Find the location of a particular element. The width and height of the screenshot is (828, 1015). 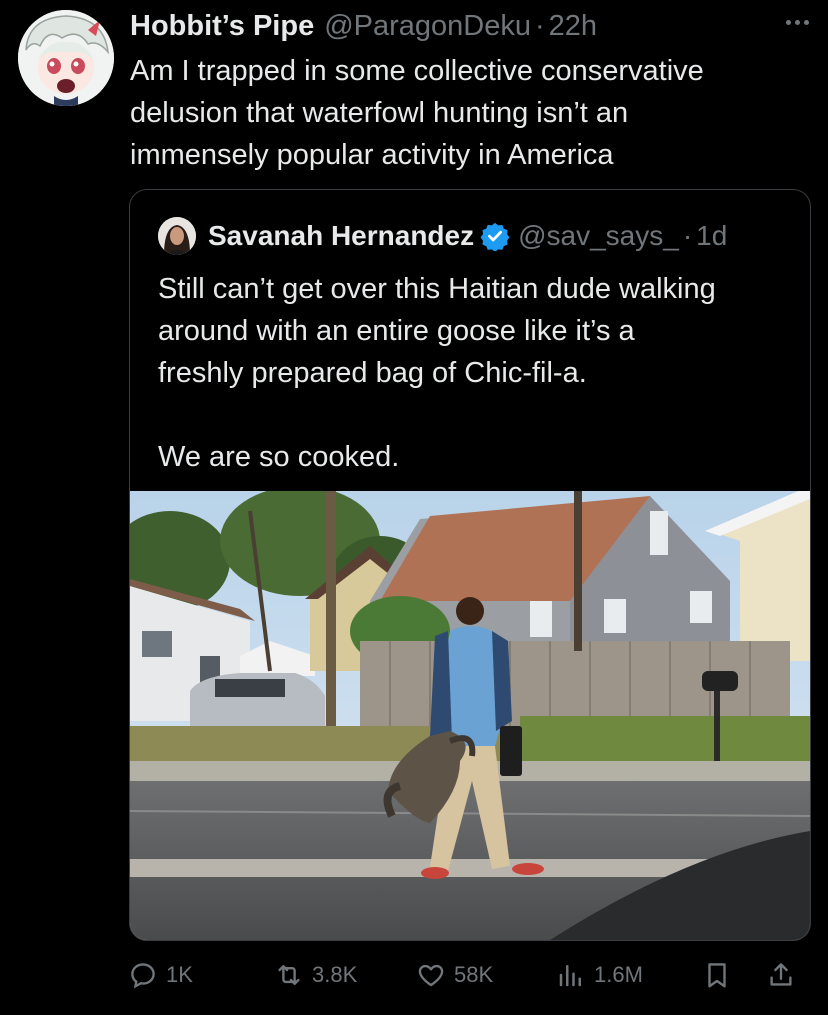

author-handle: @ParagonDeku is located at coordinates (427, 26).